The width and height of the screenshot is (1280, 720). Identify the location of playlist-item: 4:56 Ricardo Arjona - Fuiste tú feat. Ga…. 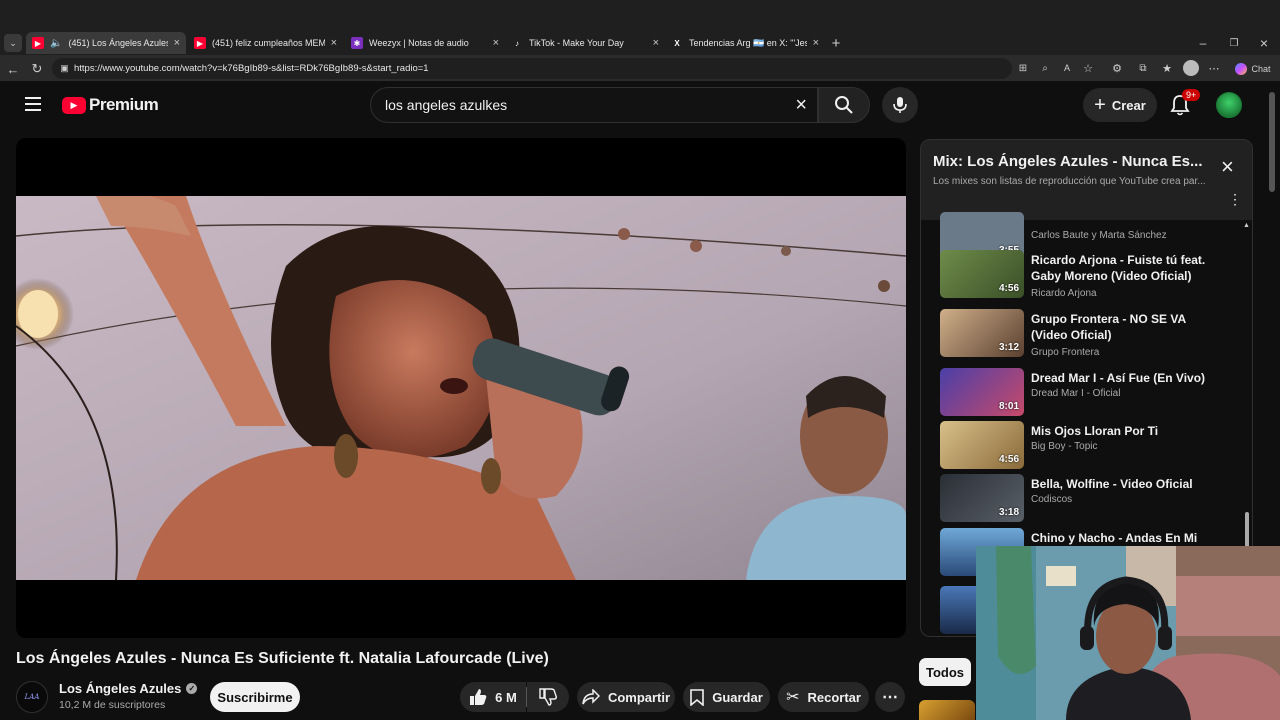
(1090, 274).